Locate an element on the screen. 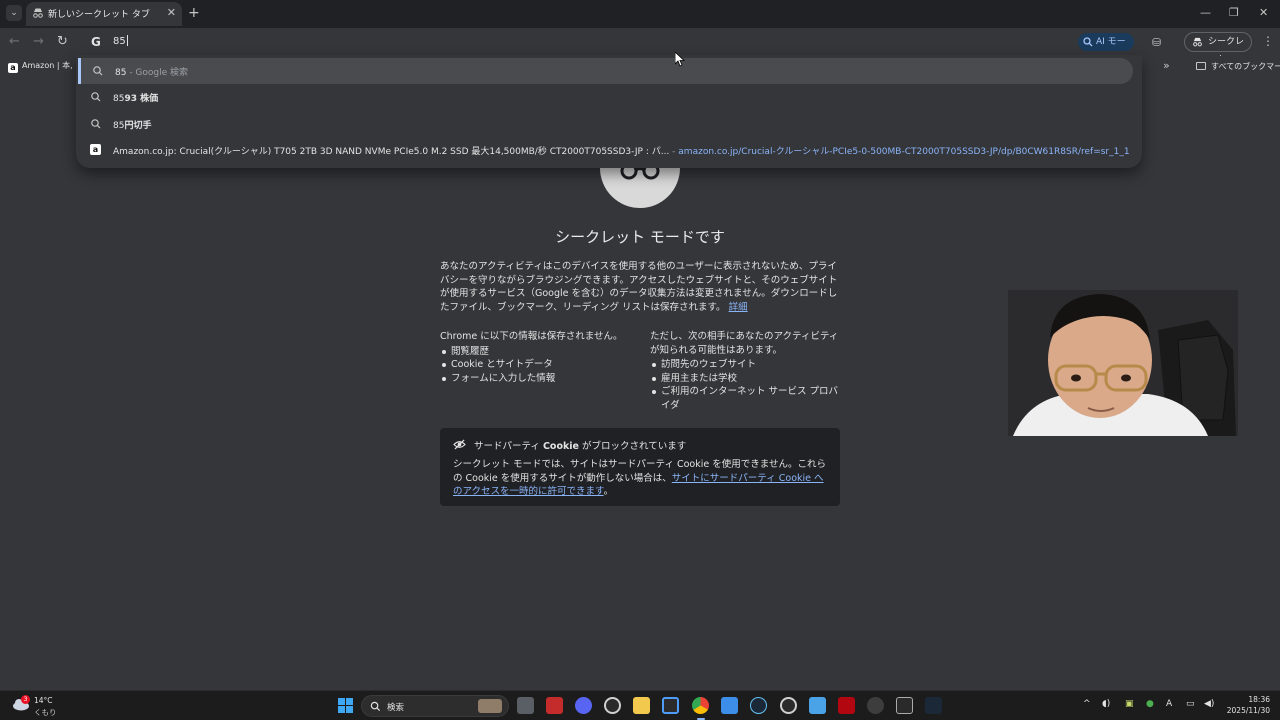 The height and width of the screenshot is (720, 1280). ai-search-icon is located at coordinates (1088, 42).